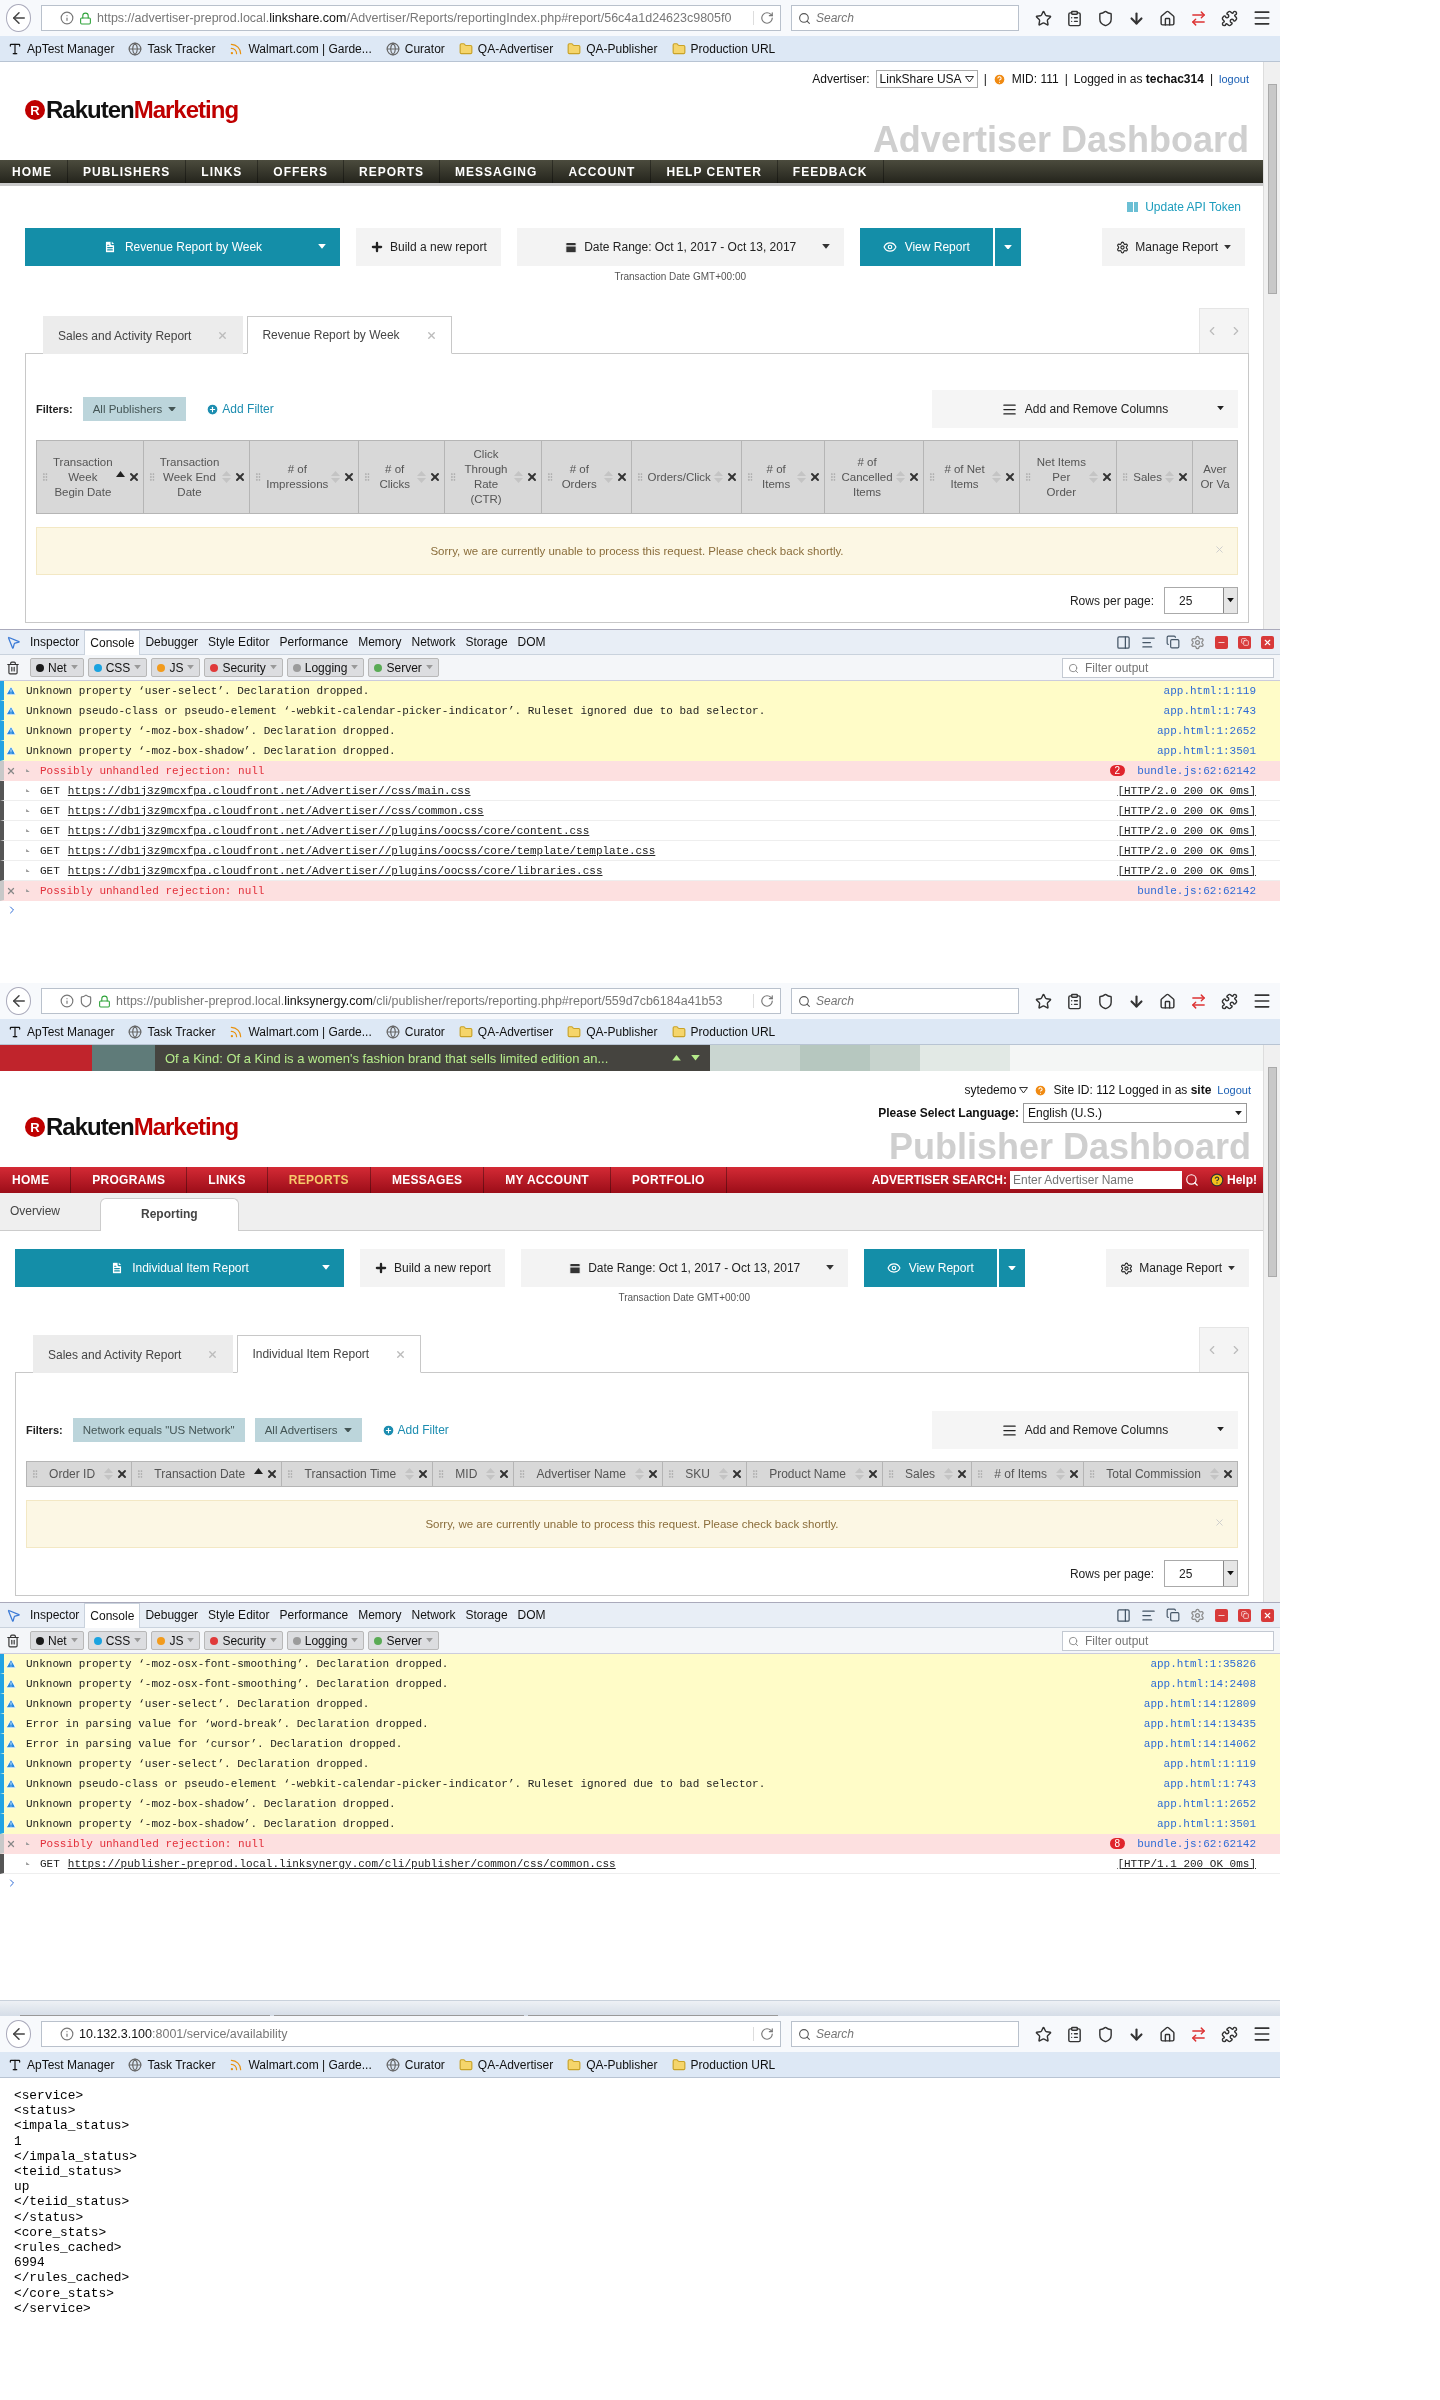  Describe the element at coordinates (1229, 2034) in the screenshot. I see `puzzle-icon` at that location.